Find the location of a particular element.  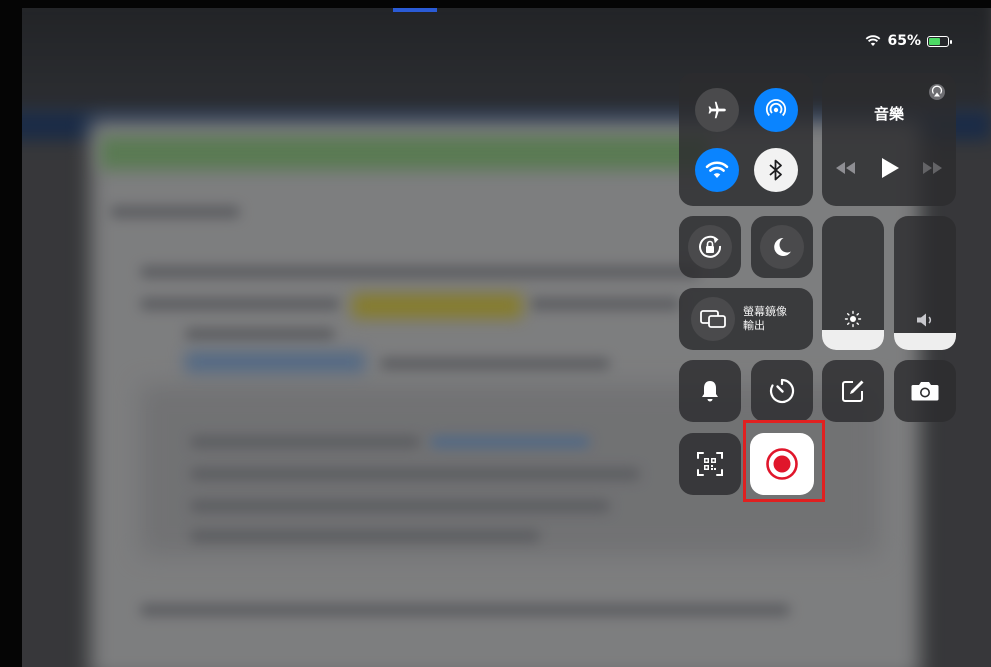

screen-mirroring-icon is located at coordinates (713, 319).